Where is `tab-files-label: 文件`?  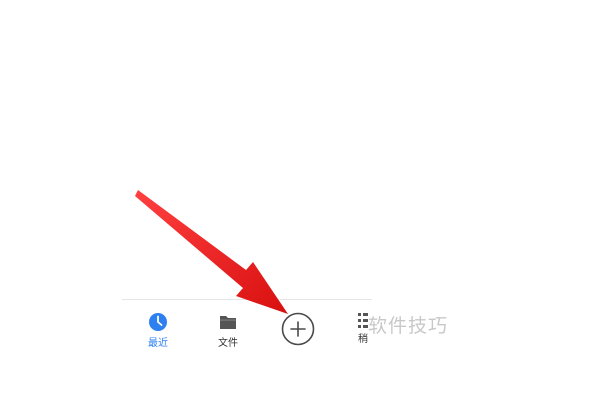
tab-files-label: 文件 is located at coordinates (228, 343).